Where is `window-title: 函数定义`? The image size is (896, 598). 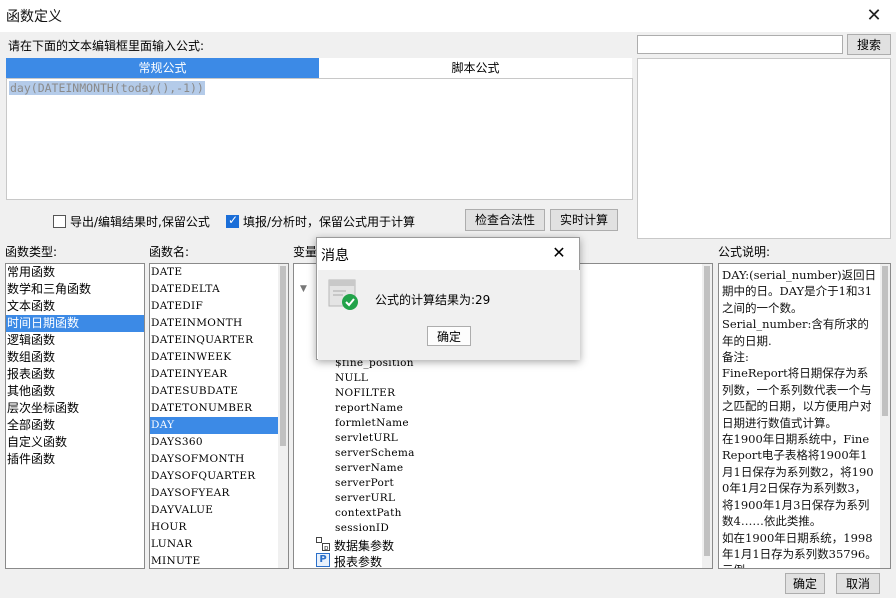 window-title: 函数定义 is located at coordinates (34, 17).